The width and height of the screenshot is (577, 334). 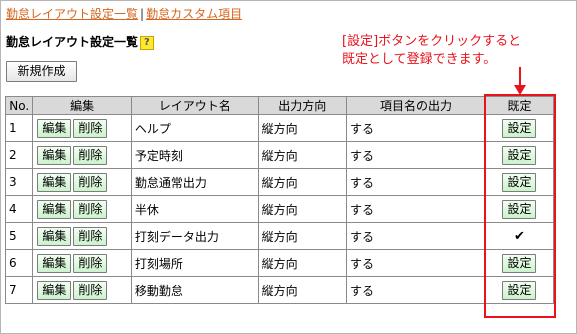 I want to click on table-row: 4 編集 削除 半休 縦方向 する 設定, so click(x=279, y=209).